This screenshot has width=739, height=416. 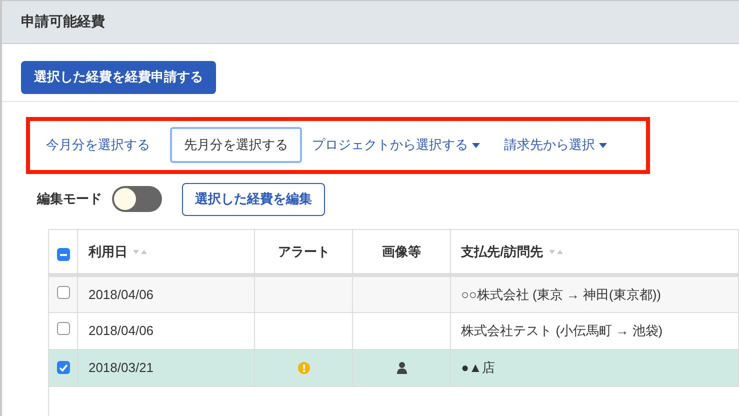 I want to click on apply-button: 選択した経費を経費申請する, so click(x=118, y=77).